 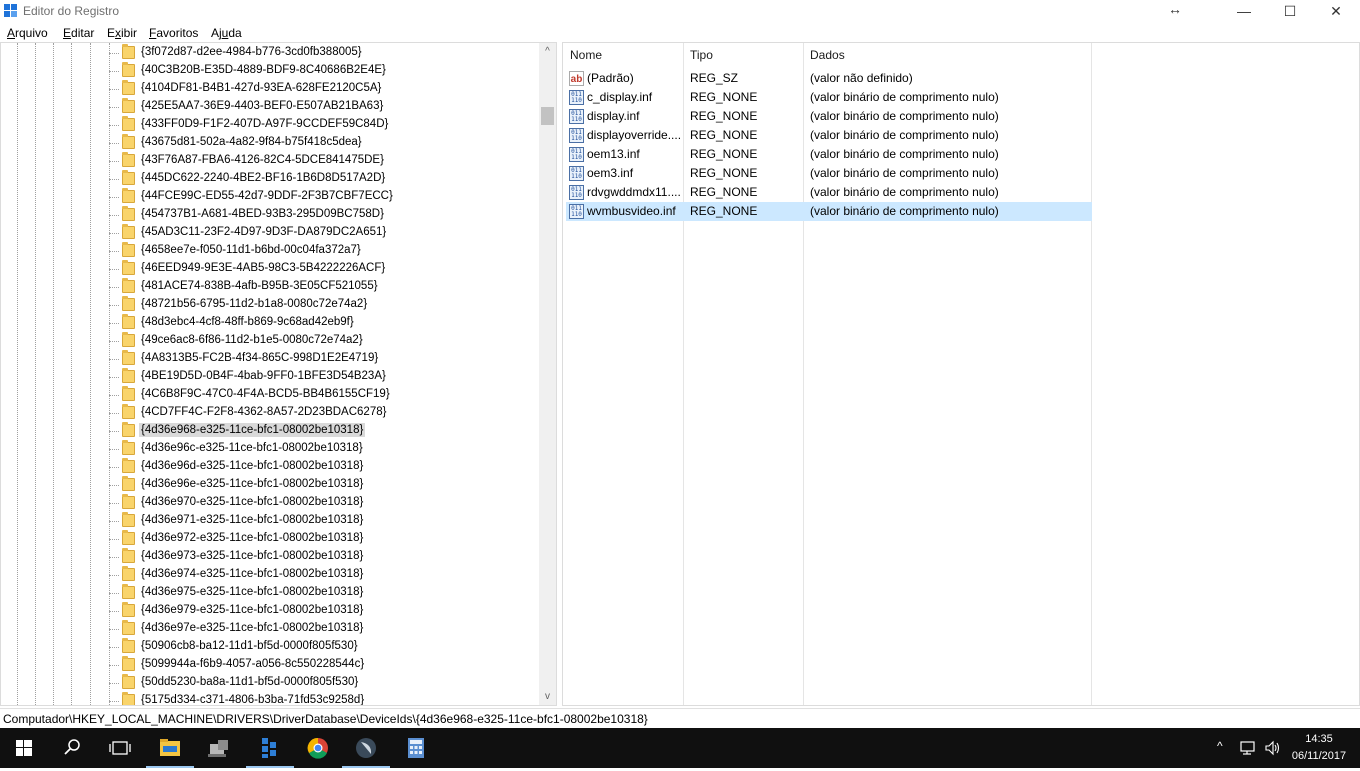 What do you see at coordinates (576, 78) in the screenshot?
I see `string-value-icon: ab` at bounding box center [576, 78].